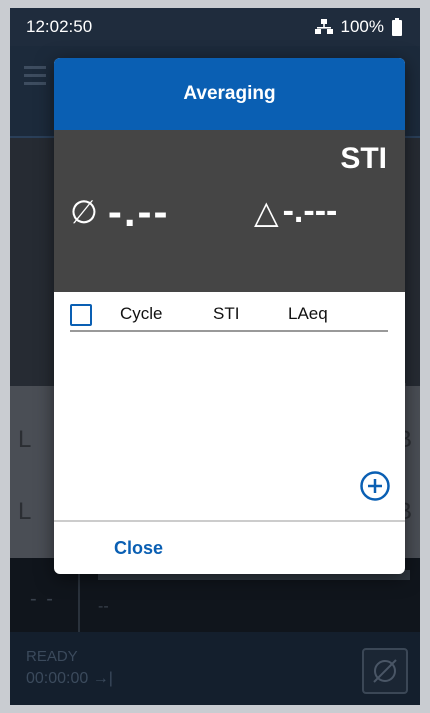  What do you see at coordinates (226, 313) in the screenshot?
I see `column-sti: STI` at bounding box center [226, 313].